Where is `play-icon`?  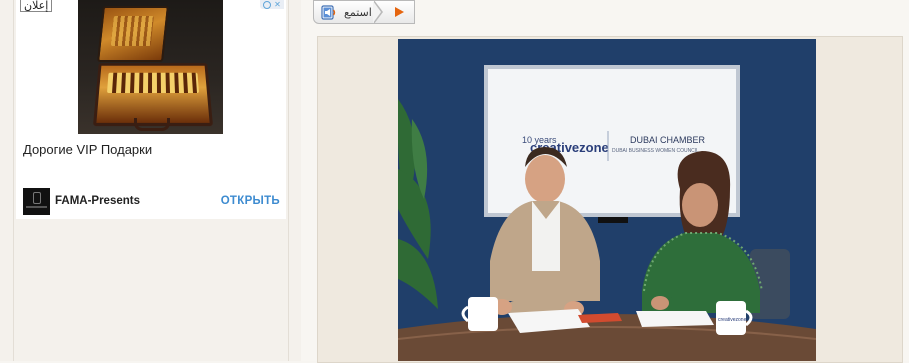 play-icon is located at coordinates (399, 12).